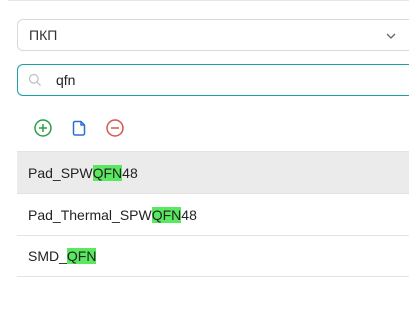 The height and width of the screenshot is (335, 409). I want to click on list-item-label: Pad_Thermal_SPWQFN48, so click(112, 214).